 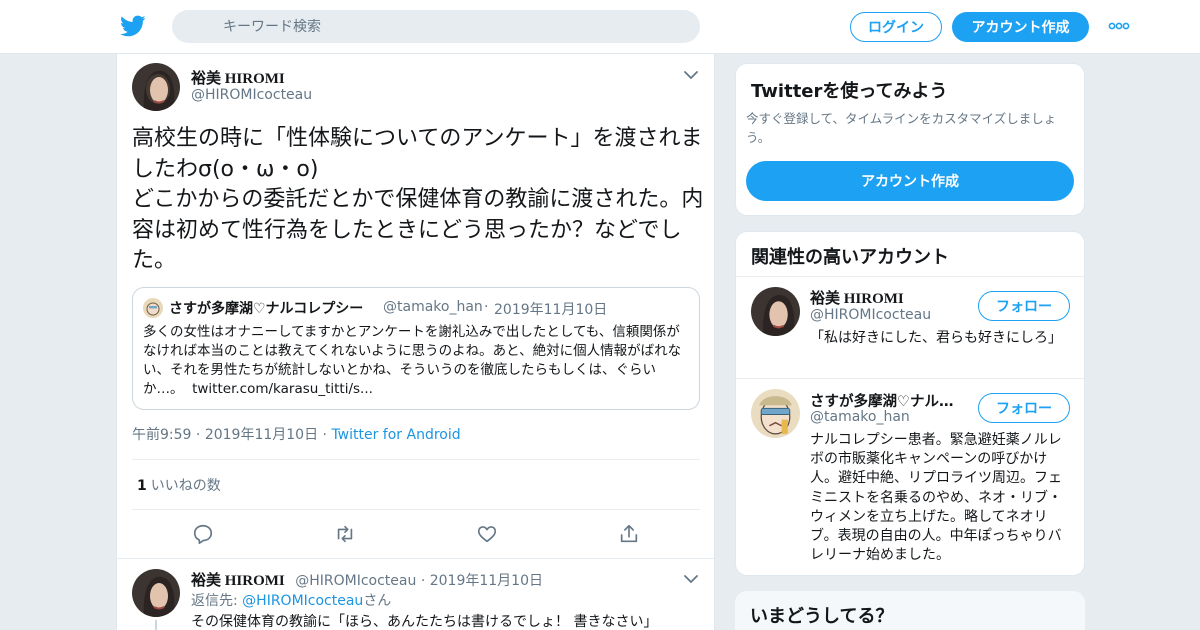 I want to click on reply-to-line: 返信先: @HIROMIcocteauさん, so click(x=291, y=600).